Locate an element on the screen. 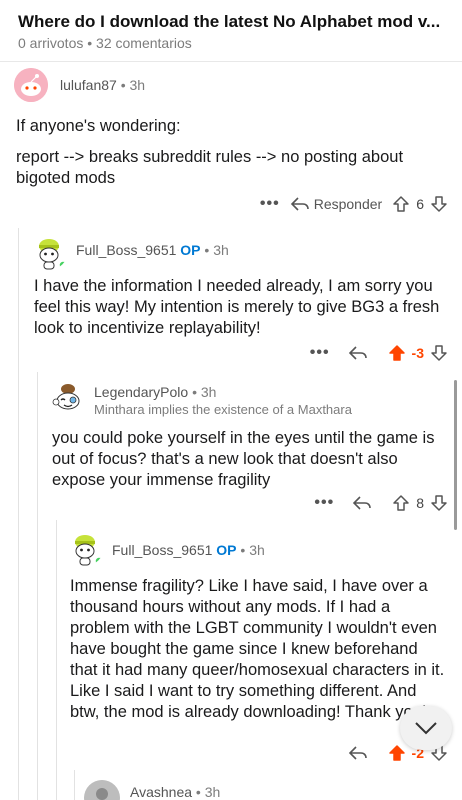 The width and height of the screenshot is (462, 800). comment-username: lulufan87 • 3h is located at coordinates (102, 85).